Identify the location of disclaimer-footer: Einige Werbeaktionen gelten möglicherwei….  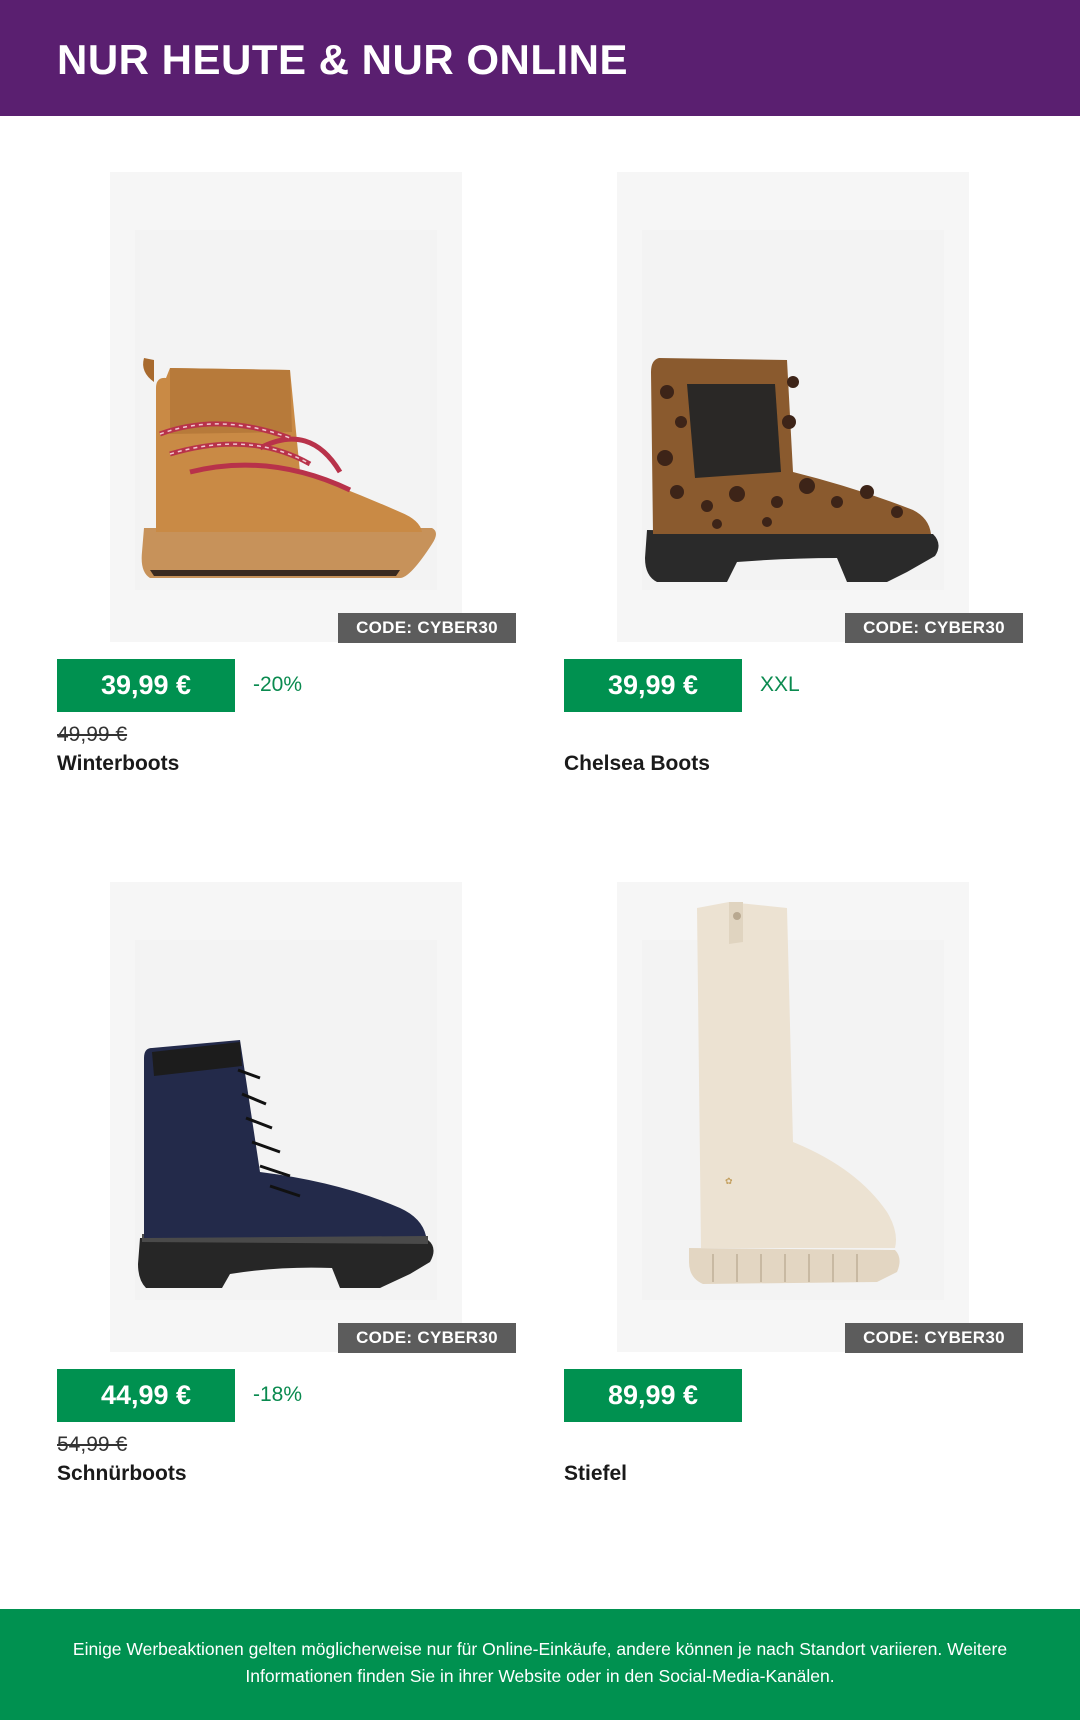
(540, 1664).